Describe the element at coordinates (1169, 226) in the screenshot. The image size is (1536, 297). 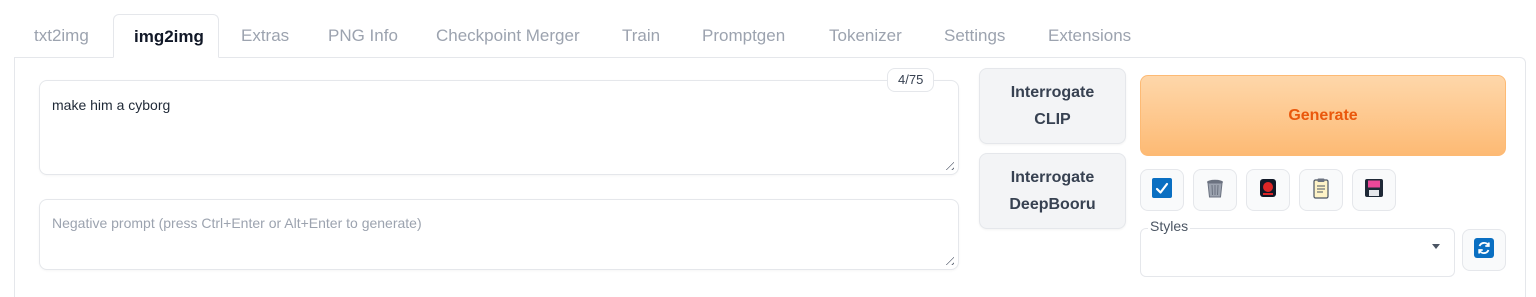
I see `styles-label: Styles` at that location.